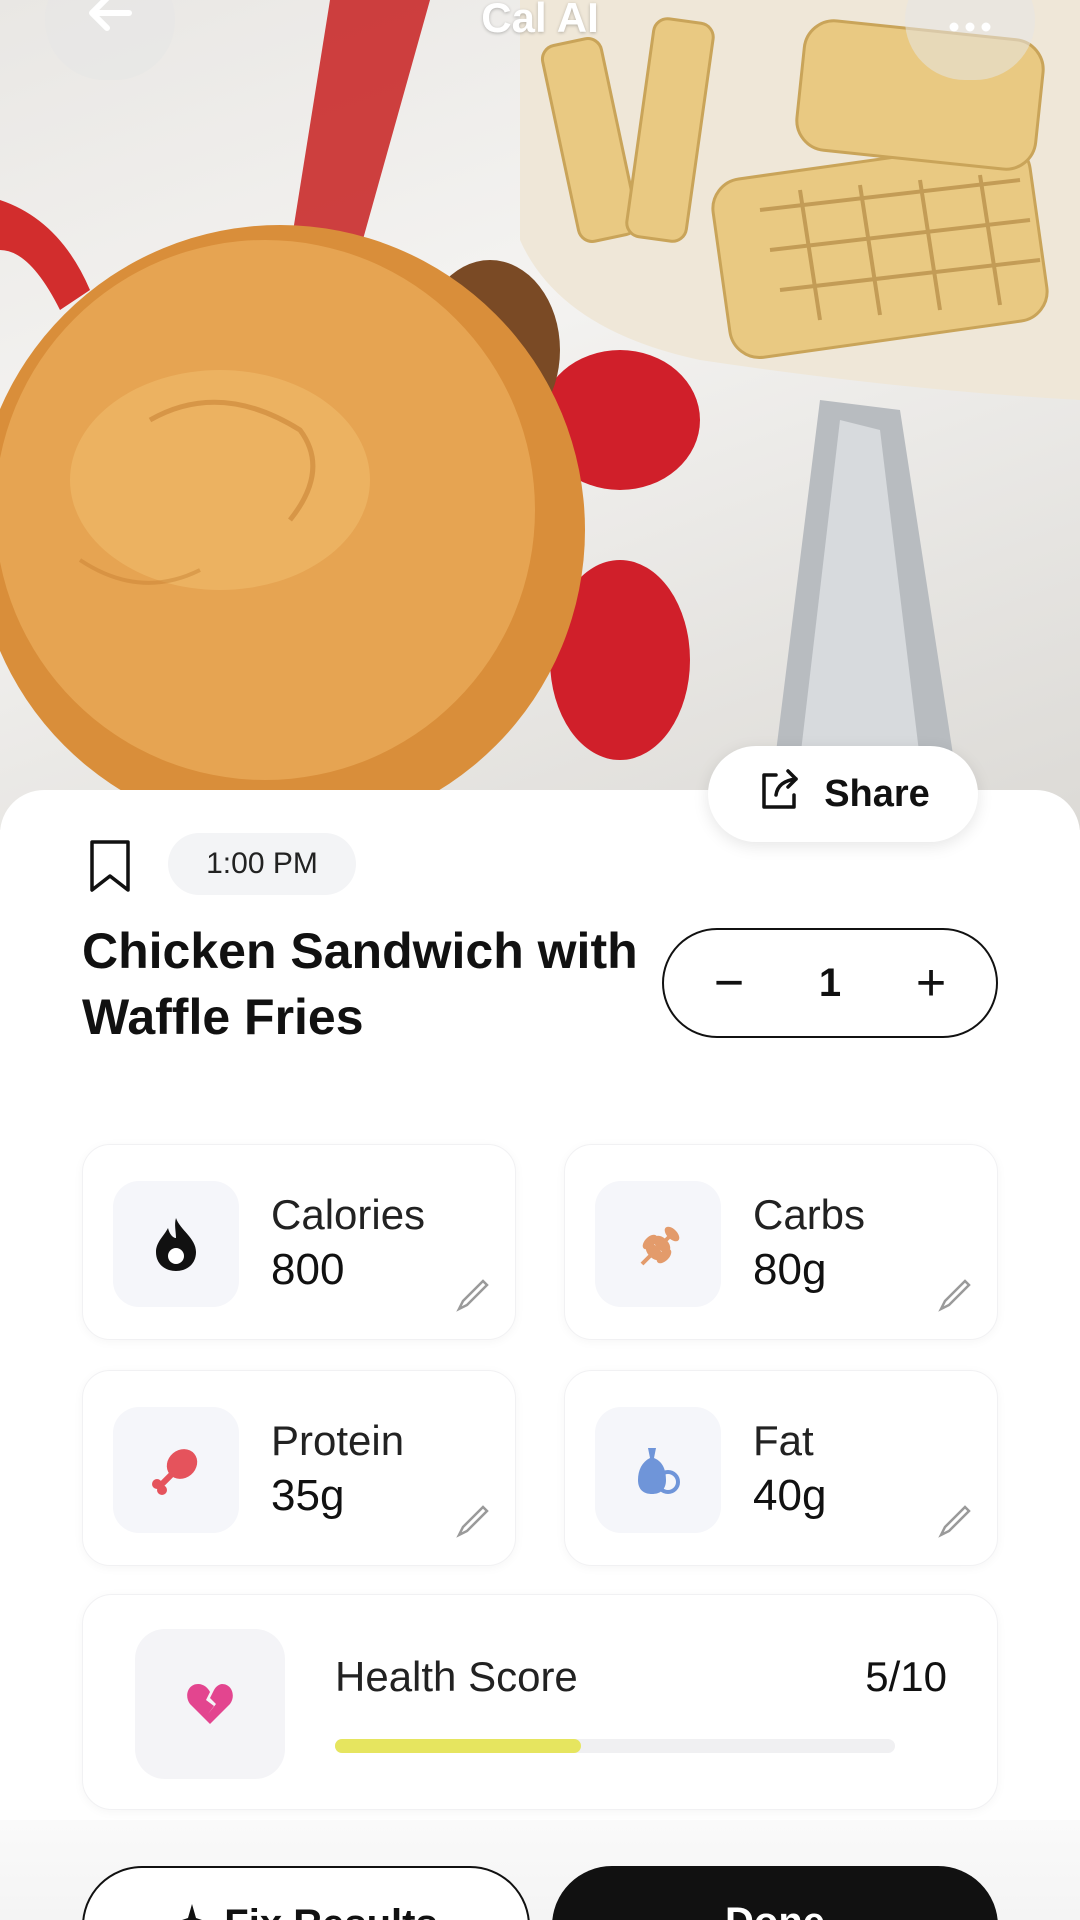 The image size is (1080, 1920). Describe the element at coordinates (262, 864) in the screenshot. I see `meal-time: 1:00 PM` at that location.